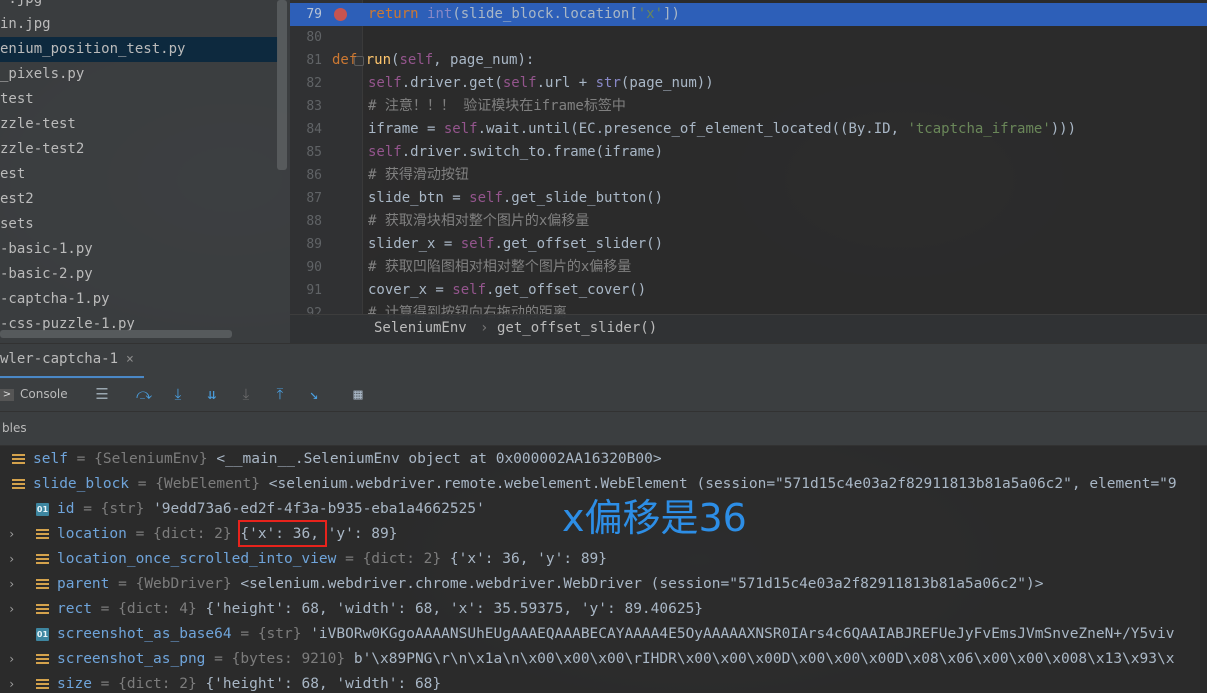  What do you see at coordinates (319, 509) in the screenshot?
I see `variable-value: '9edd73a6-ed2f-4f3a-b935-eba1a4662525'` at bounding box center [319, 509].